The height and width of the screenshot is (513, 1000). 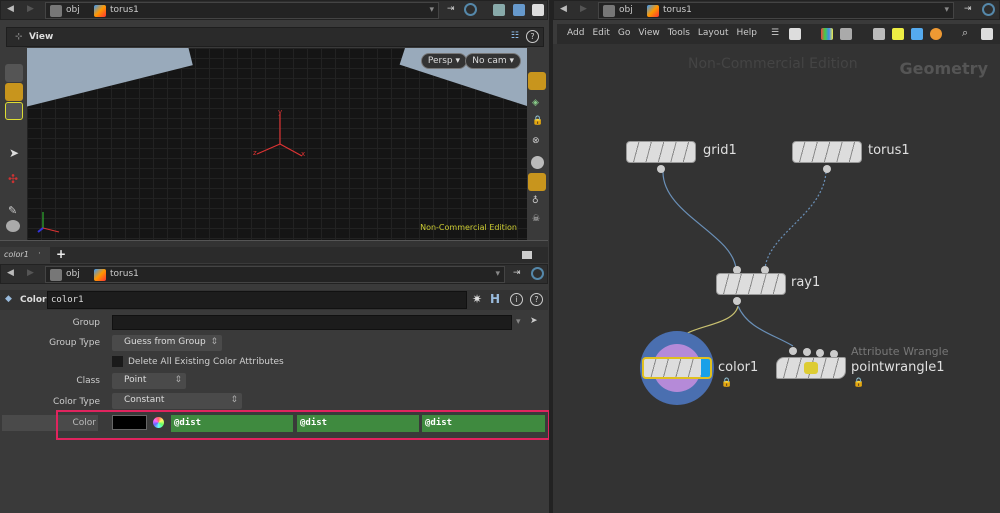 What do you see at coordinates (117, 361) in the screenshot?
I see `delete-attrs-checkbox` at bounding box center [117, 361].